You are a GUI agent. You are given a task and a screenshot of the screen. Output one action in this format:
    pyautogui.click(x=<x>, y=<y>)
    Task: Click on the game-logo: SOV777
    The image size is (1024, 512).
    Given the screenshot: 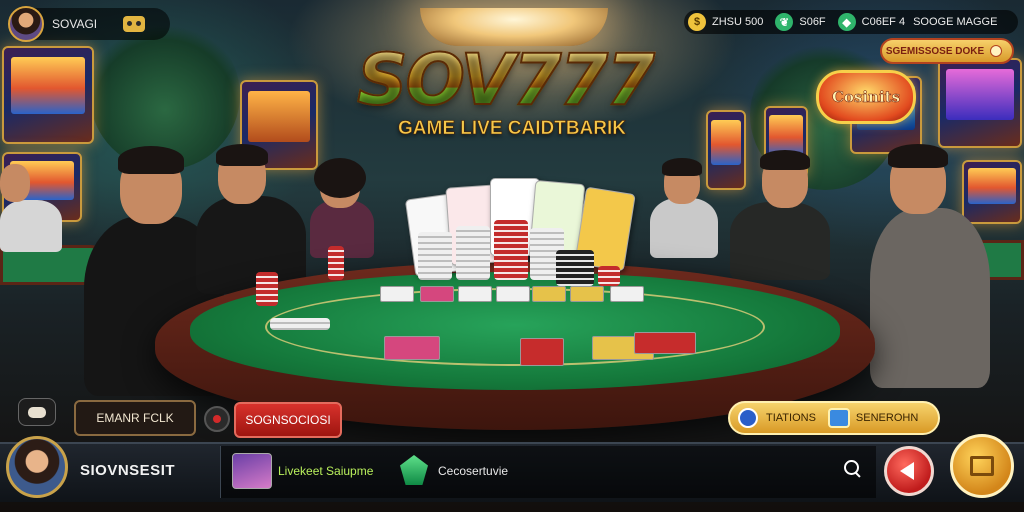 What is the action you would take?
    pyautogui.click(x=505, y=80)
    